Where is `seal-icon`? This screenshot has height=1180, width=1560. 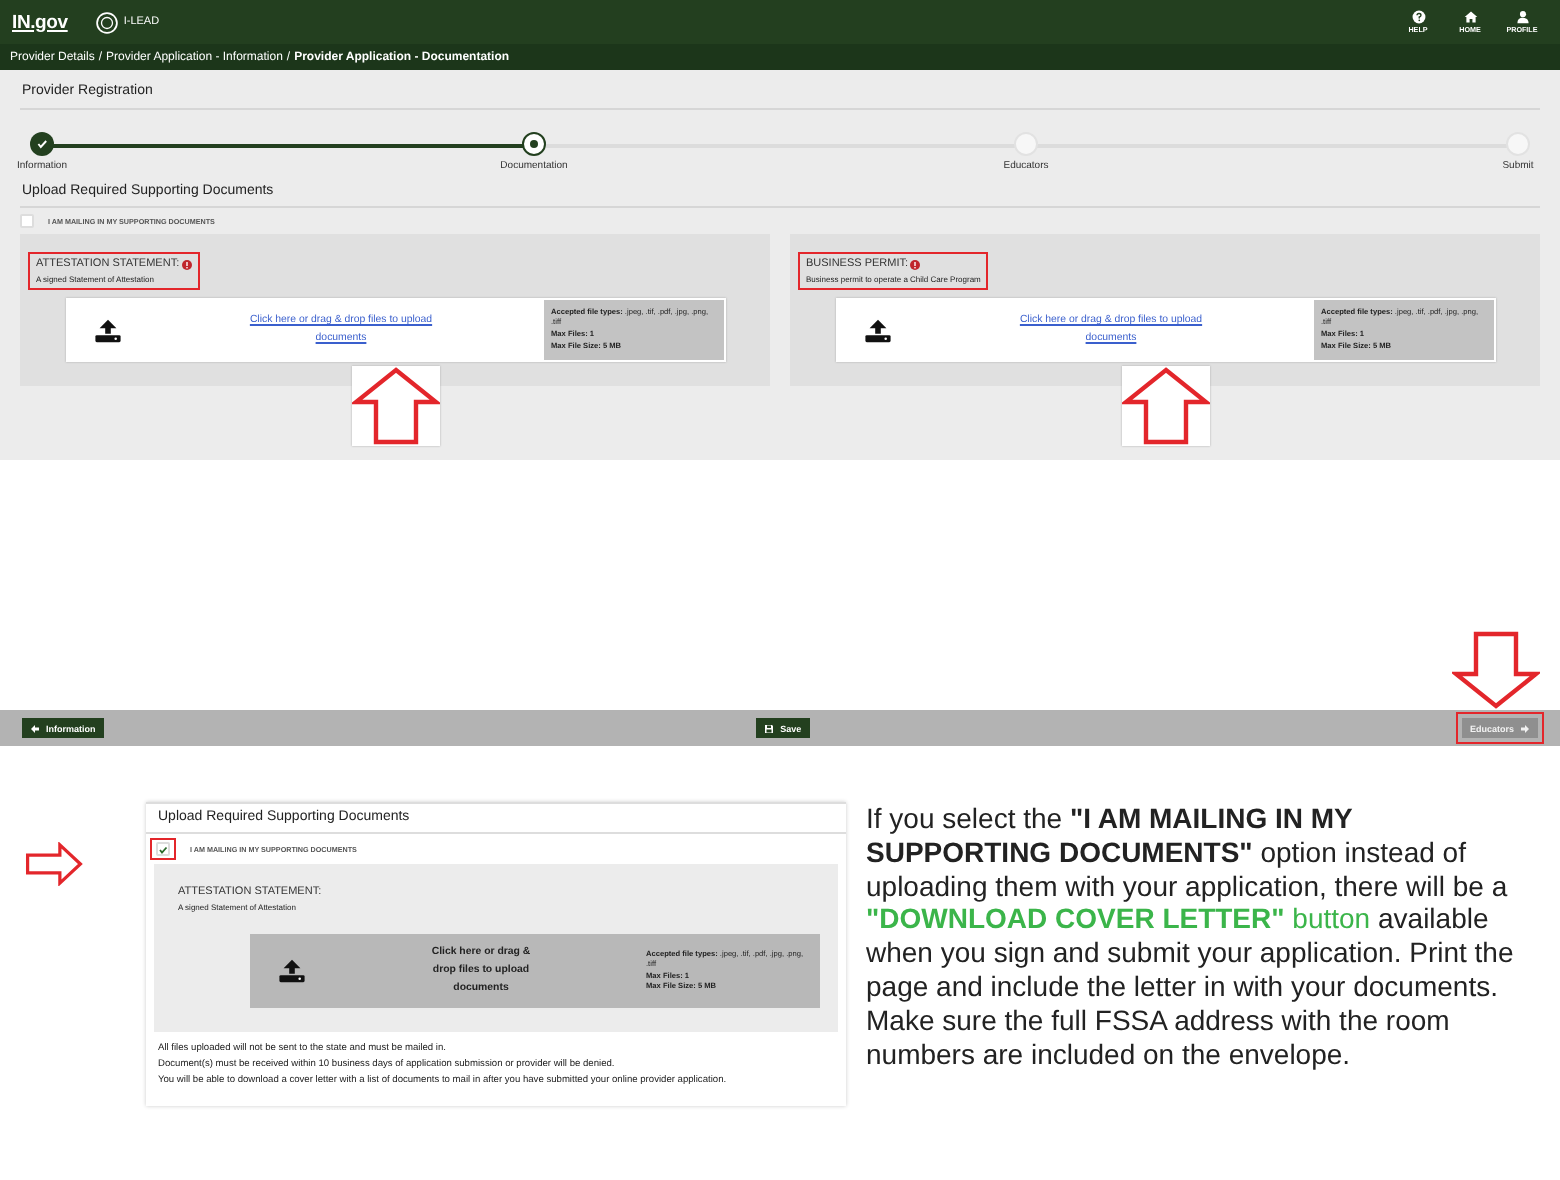 seal-icon is located at coordinates (106, 22).